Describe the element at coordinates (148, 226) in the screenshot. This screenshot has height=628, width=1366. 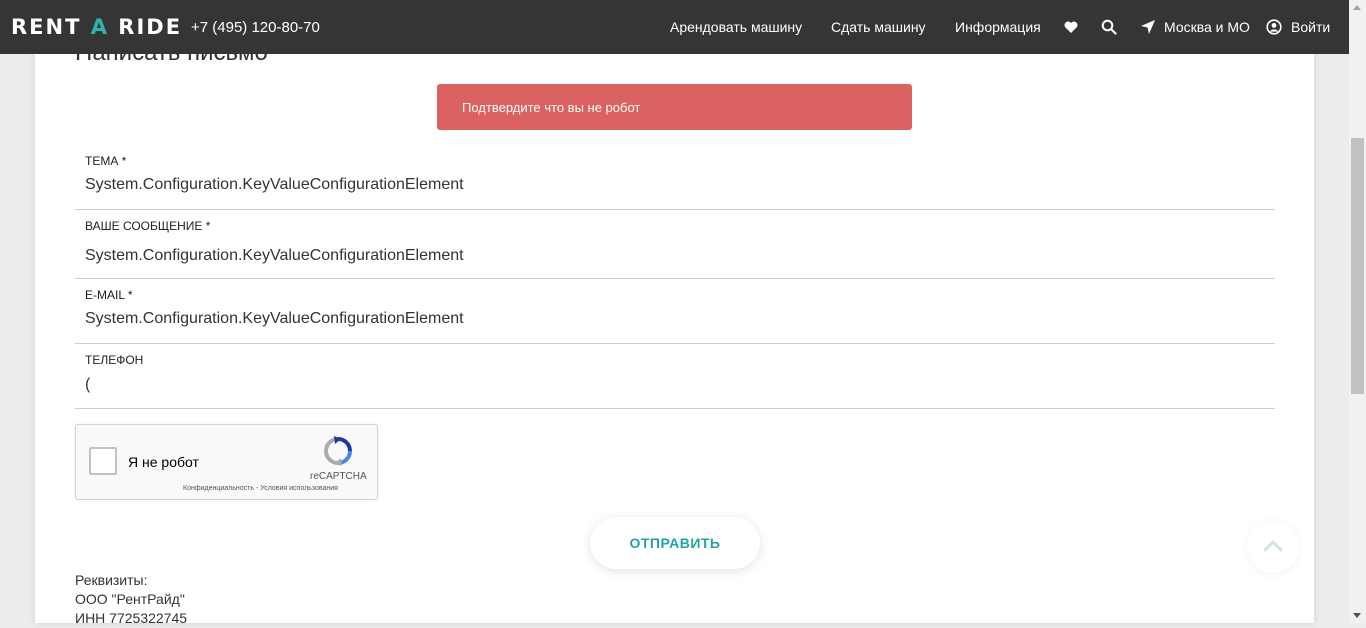
I see `message-label: ВАШЕ СООБЩЕНИЕ *` at that location.